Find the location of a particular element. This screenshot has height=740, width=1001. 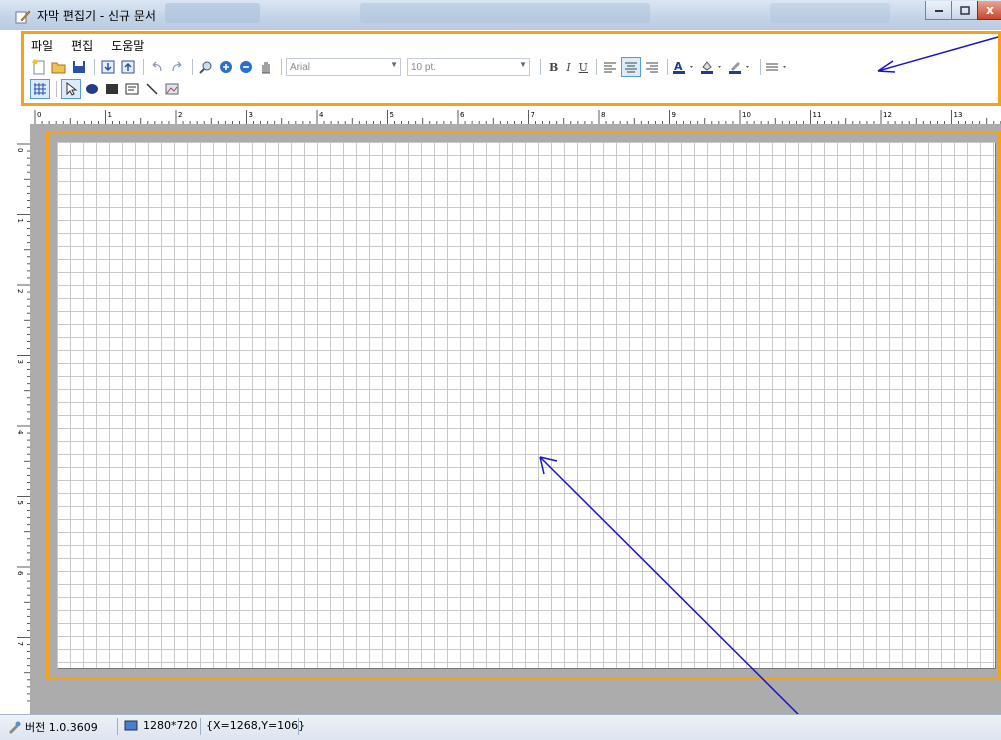

drawing-toolbar is located at coordinates (106, 89).